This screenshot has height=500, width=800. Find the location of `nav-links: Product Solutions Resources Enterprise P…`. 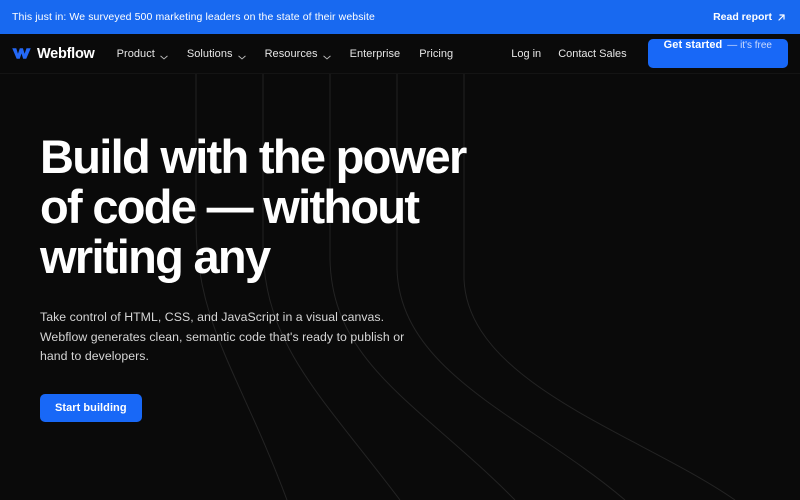

nav-links: Product Solutions Resources Enterprise P… is located at coordinates (285, 54).